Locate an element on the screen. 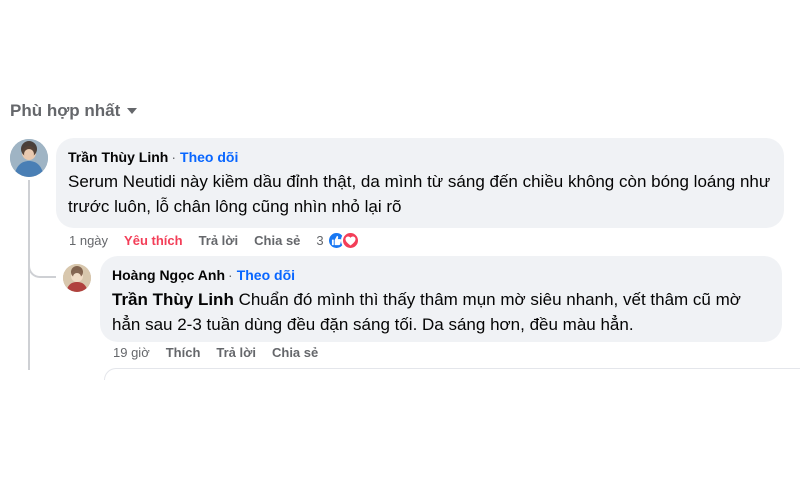 The width and height of the screenshot is (800, 480). caret-down-icon is located at coordinates (132, 111).